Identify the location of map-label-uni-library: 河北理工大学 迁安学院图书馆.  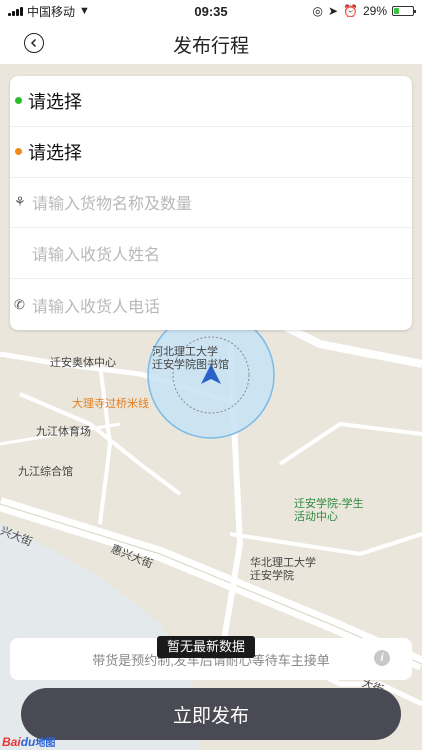
(190, 358).